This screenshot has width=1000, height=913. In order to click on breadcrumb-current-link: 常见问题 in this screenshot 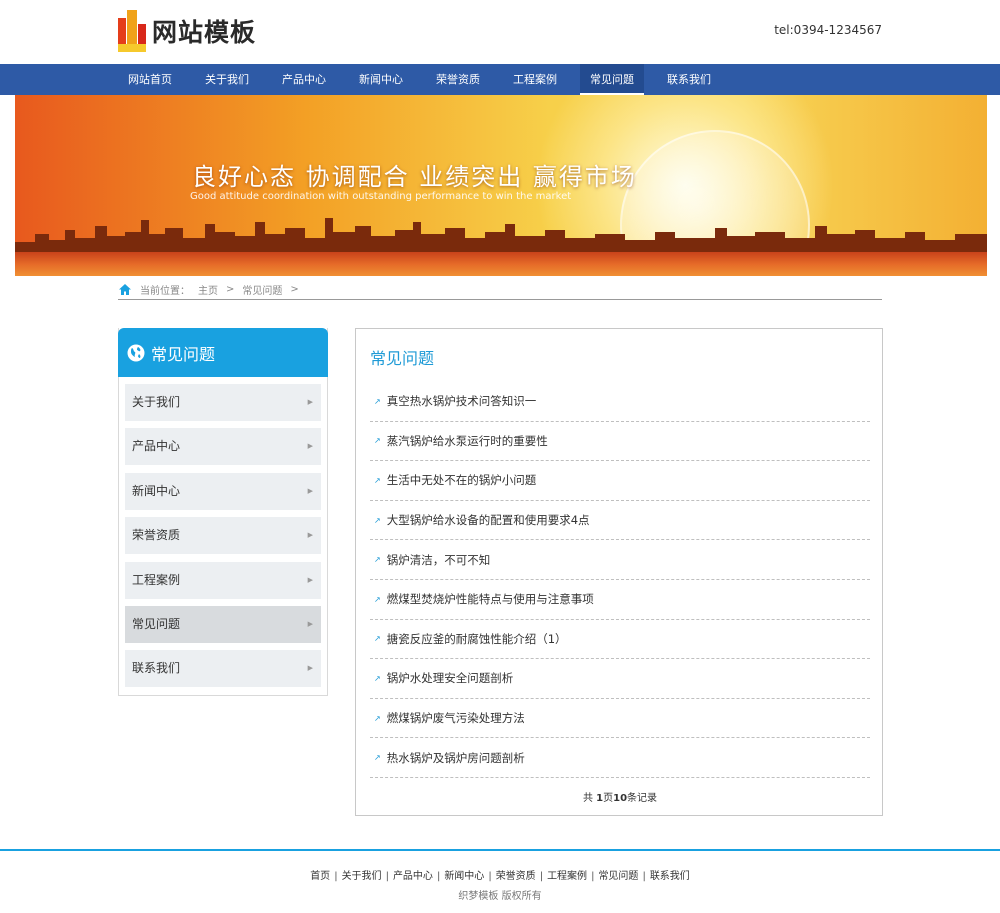, I will do `click(262, 289)`.